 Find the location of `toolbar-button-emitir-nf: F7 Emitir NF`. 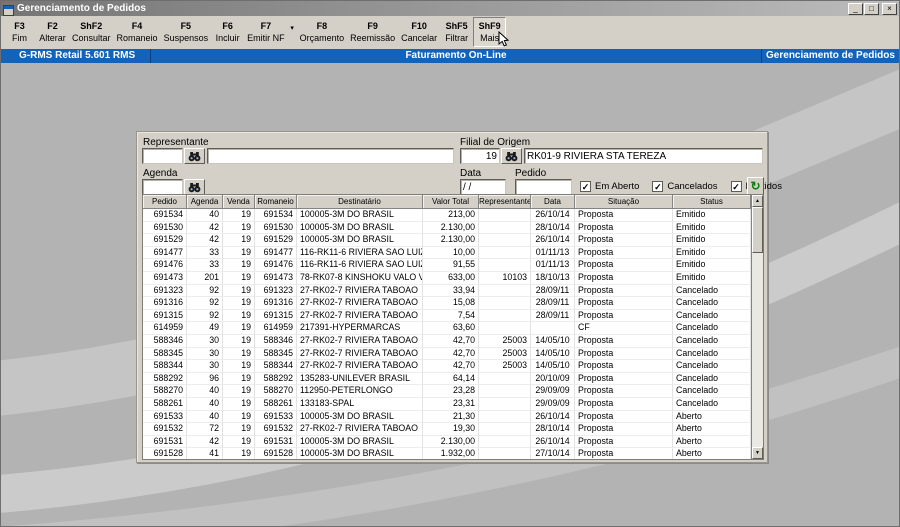

toolbar-button-emitir-nf: F7 Emitir NF is located at coordinates (266, 32).